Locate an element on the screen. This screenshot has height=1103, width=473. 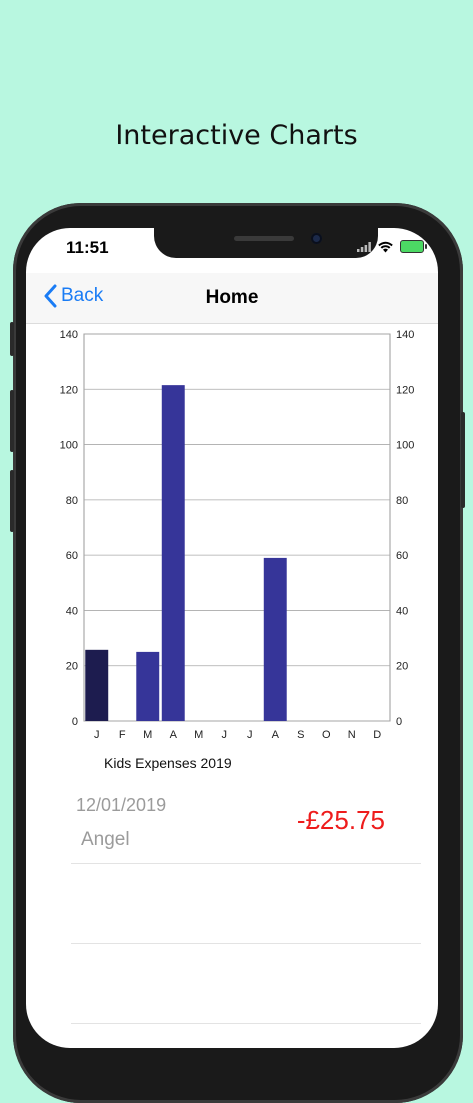
y-tick-label-right: 60 is located at coordinates (402, 556).